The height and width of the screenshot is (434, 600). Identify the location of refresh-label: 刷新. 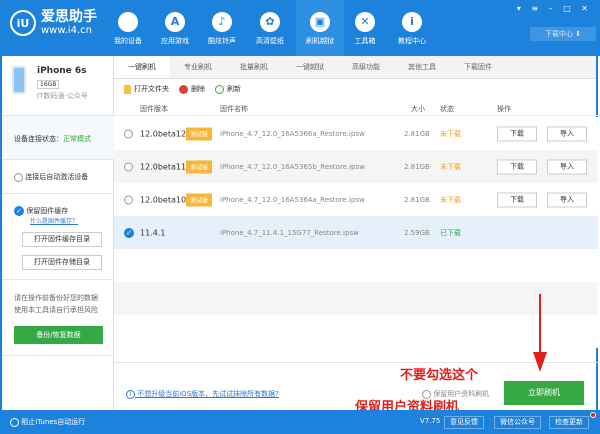
(234, 89).